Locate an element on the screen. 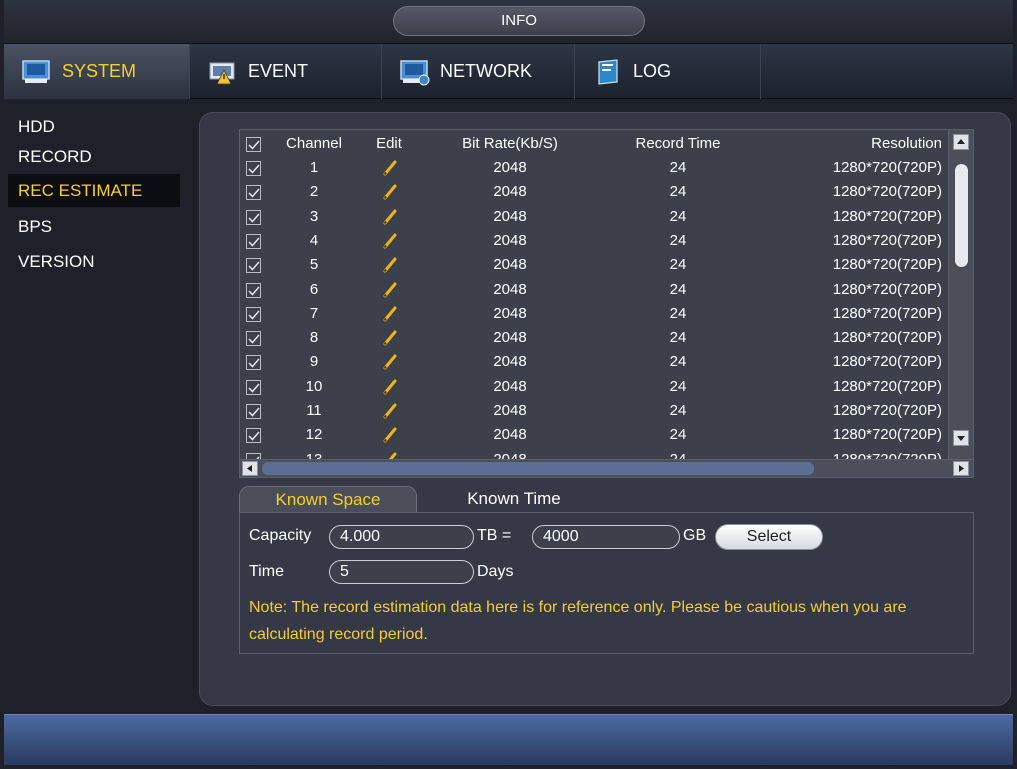 The image size is (1017, 769). header-bitrate: Bit Rate(Kb/S) is located at coordinates (510, 144).